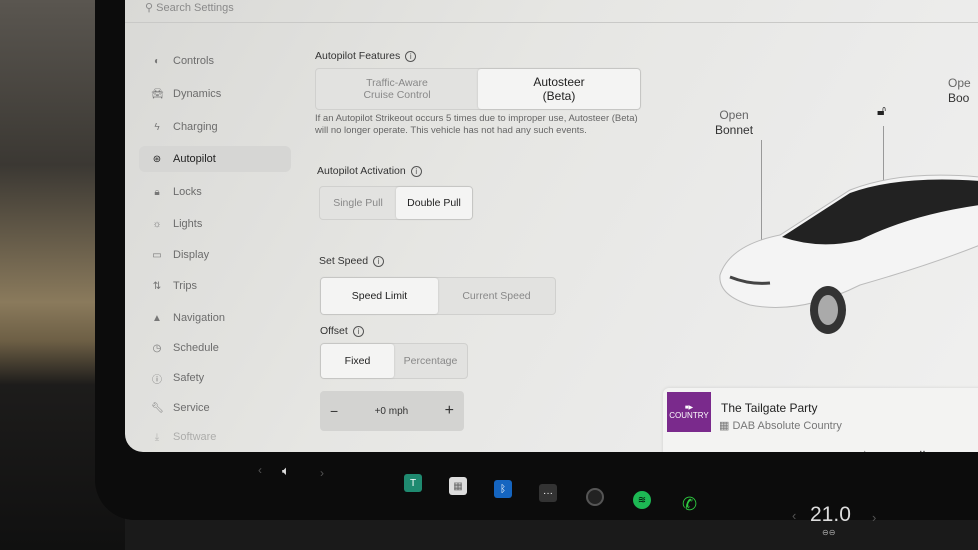 Image resolution: width=978 pixels, height=550 pixels. What do you see at coordinates (959, 98) in the screenshot?
I see `button-line: Boo` at bounding box center [959, 98].